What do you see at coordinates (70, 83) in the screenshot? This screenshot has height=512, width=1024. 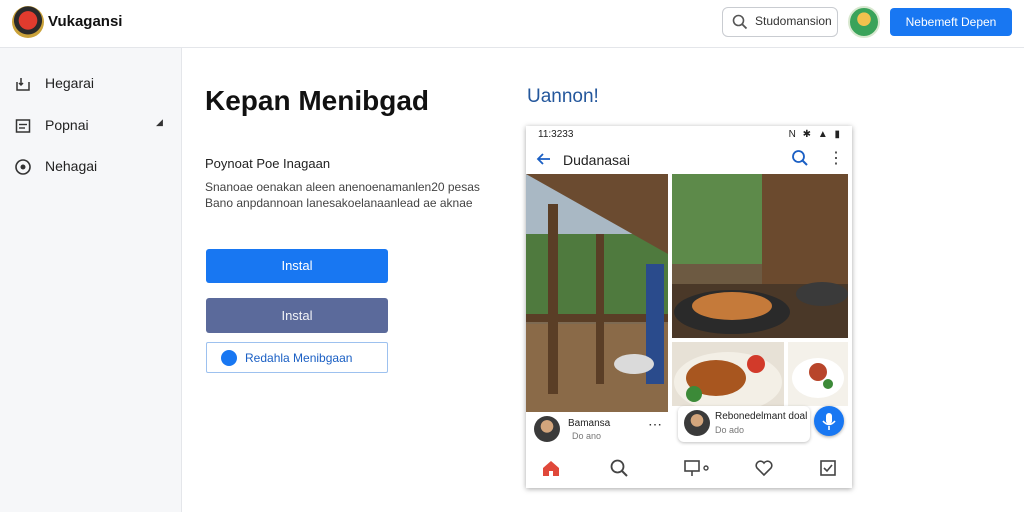 I see `sidebar-item-label: Hegarai` at bounding box center [70, 83].